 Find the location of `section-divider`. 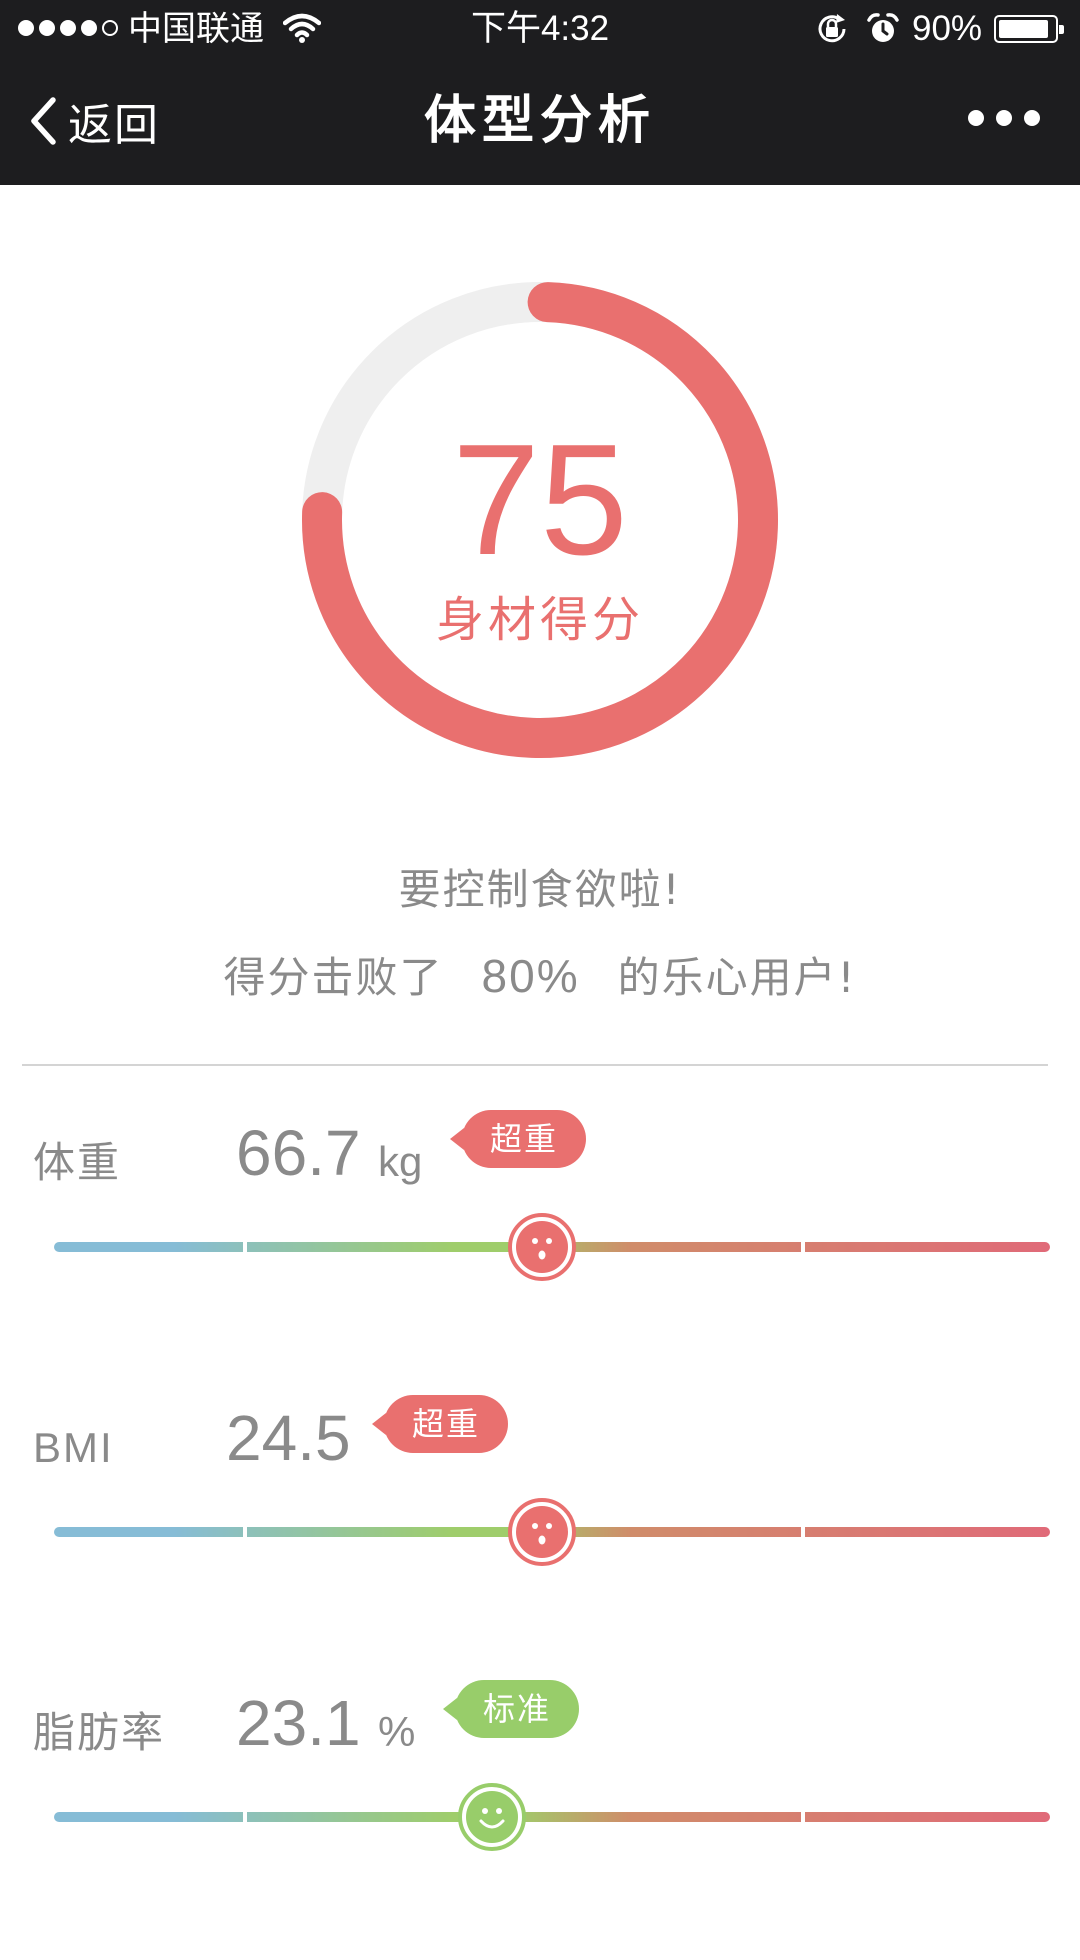

section-divider is located at coordinates (535, 1065).